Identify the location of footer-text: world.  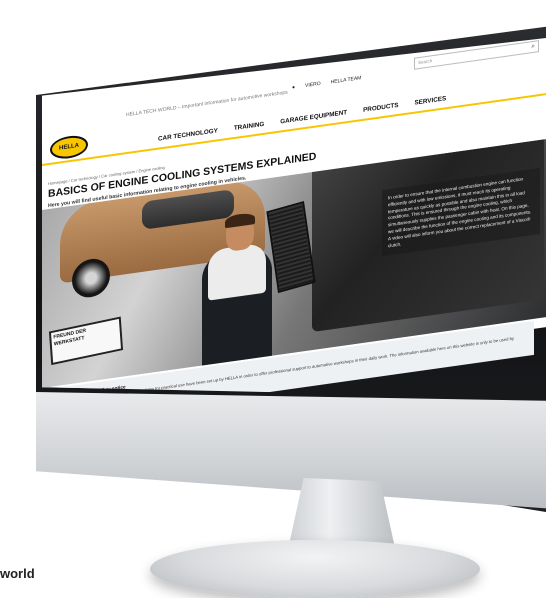
(17, 573).